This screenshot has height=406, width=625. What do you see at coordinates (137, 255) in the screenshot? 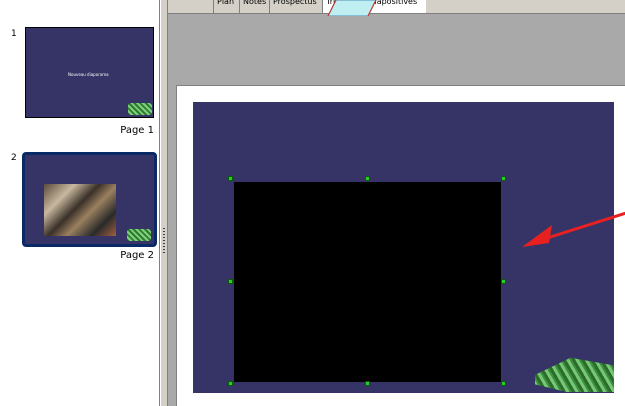
I see `page-label-2: Page 2` at bounding box center [137, 255].